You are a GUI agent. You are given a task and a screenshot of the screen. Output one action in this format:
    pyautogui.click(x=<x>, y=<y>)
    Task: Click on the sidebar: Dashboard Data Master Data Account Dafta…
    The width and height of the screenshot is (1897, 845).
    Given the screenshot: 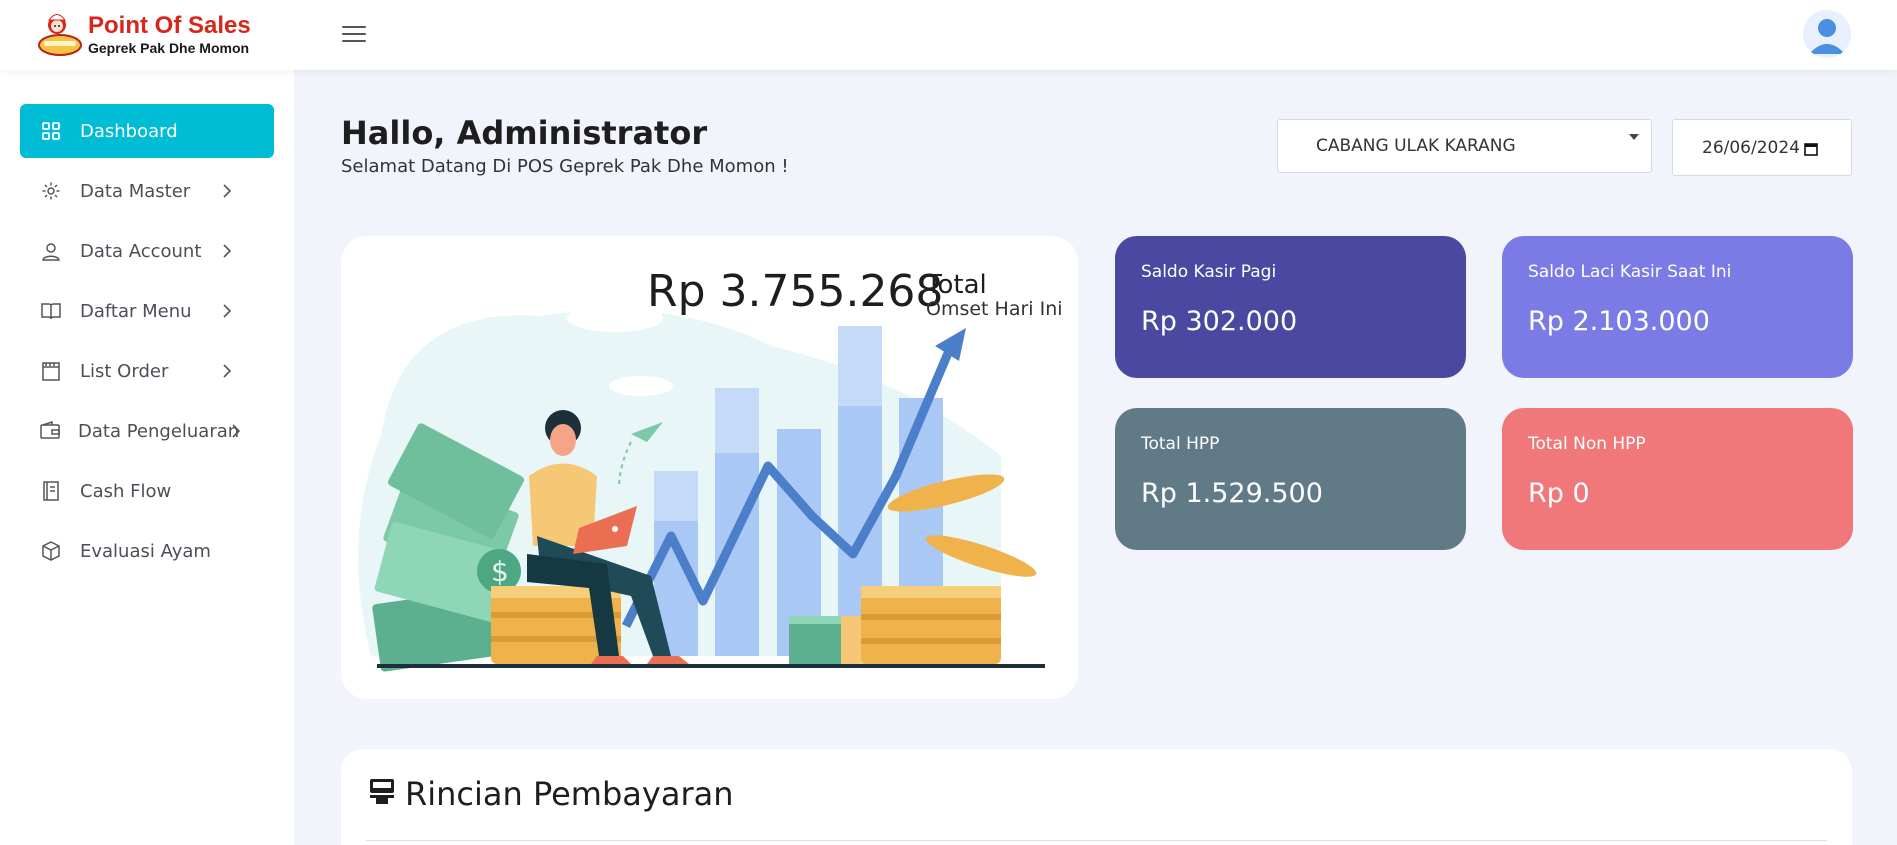 What is the action you would take?
    pyautogui.click(x=147, y=457)
    